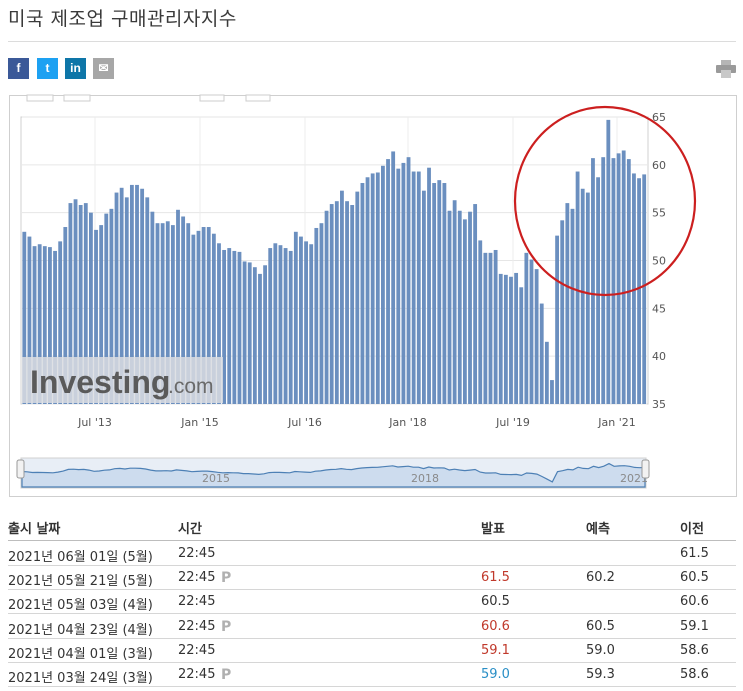  I want to click on actual-value: 59.1, so click(495, 650).